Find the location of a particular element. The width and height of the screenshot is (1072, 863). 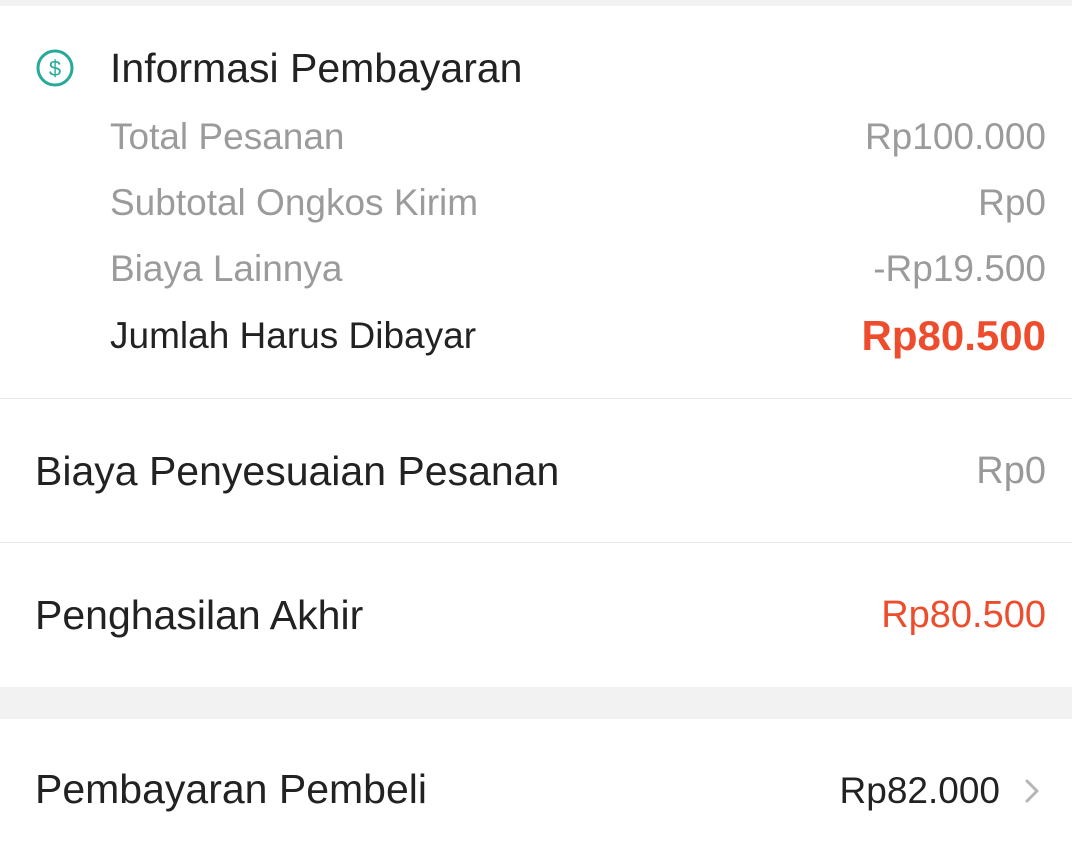

row-label: Total Pesanan is located at coordinates (227, 136).